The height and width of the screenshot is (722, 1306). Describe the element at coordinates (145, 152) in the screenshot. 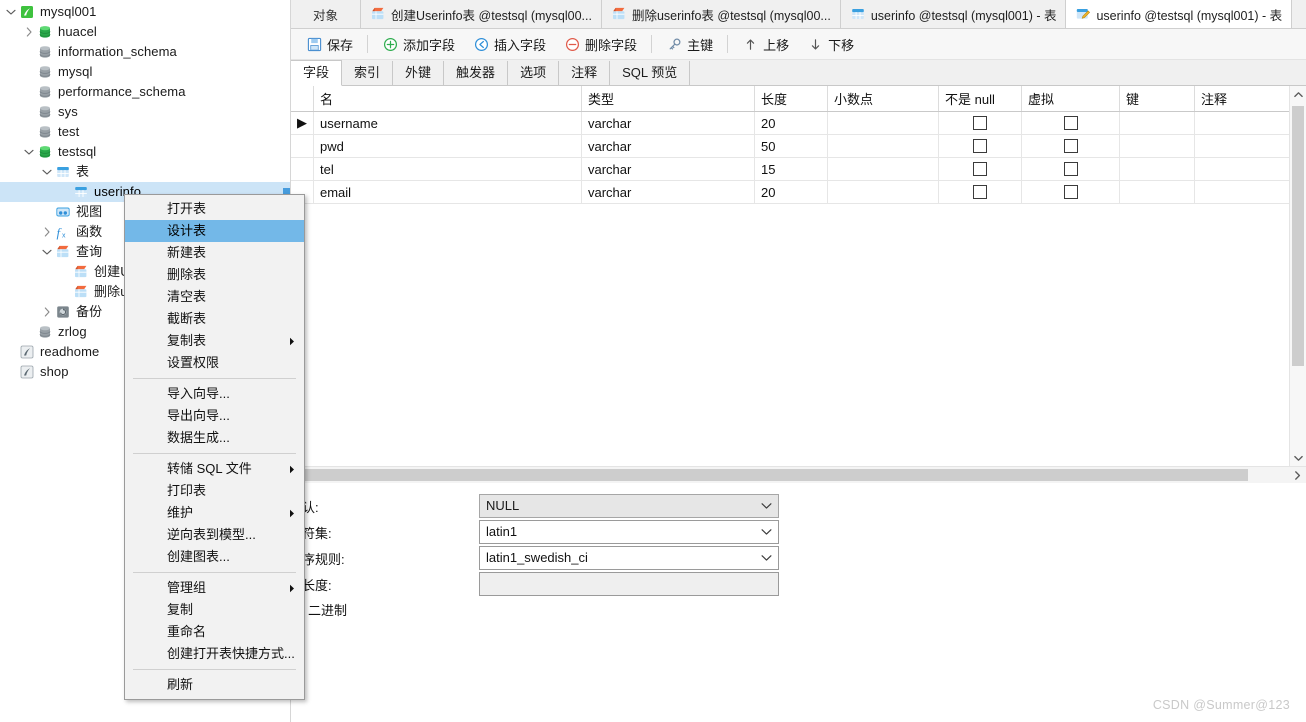

I see `tree-node-testsql: testsql` at that location.